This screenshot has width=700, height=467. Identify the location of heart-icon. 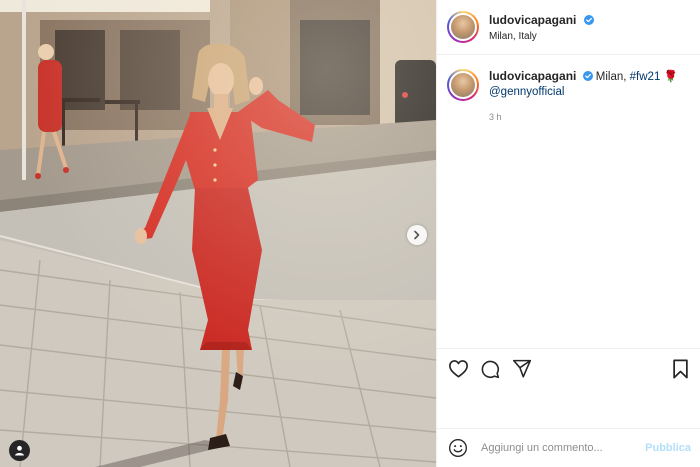
(458, 369).